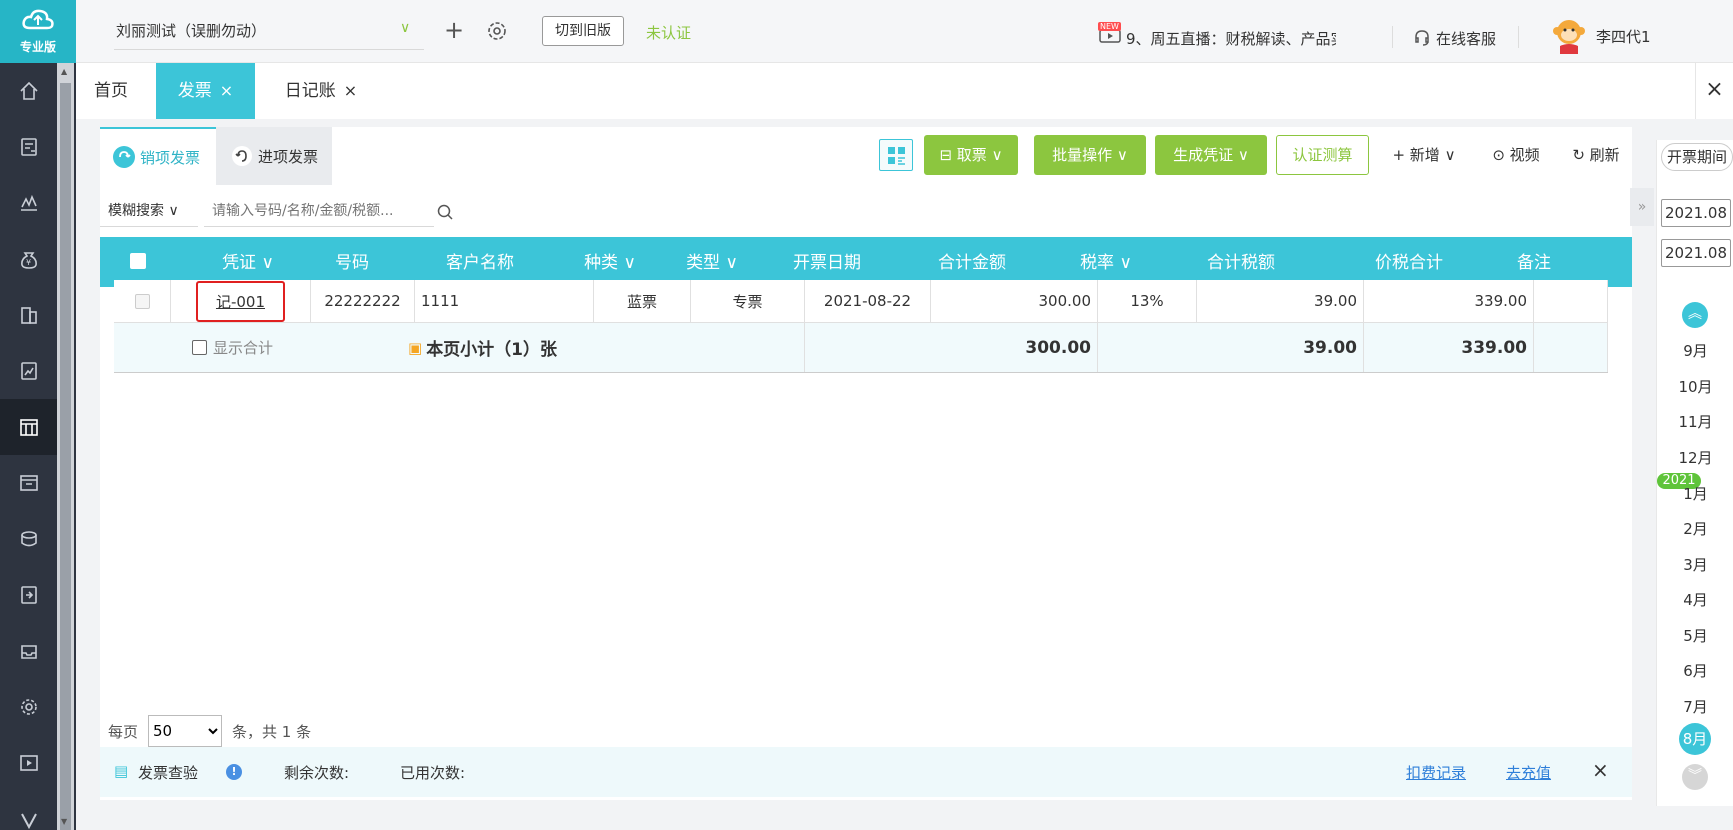  I want to click on sidebar-scrollbar: ▲ ▼, so click(65, 446).